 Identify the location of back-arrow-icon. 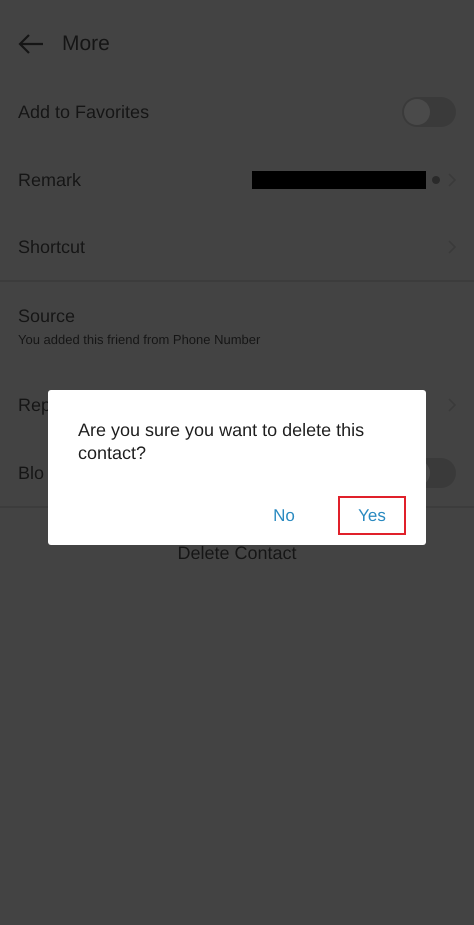
(31, 44).